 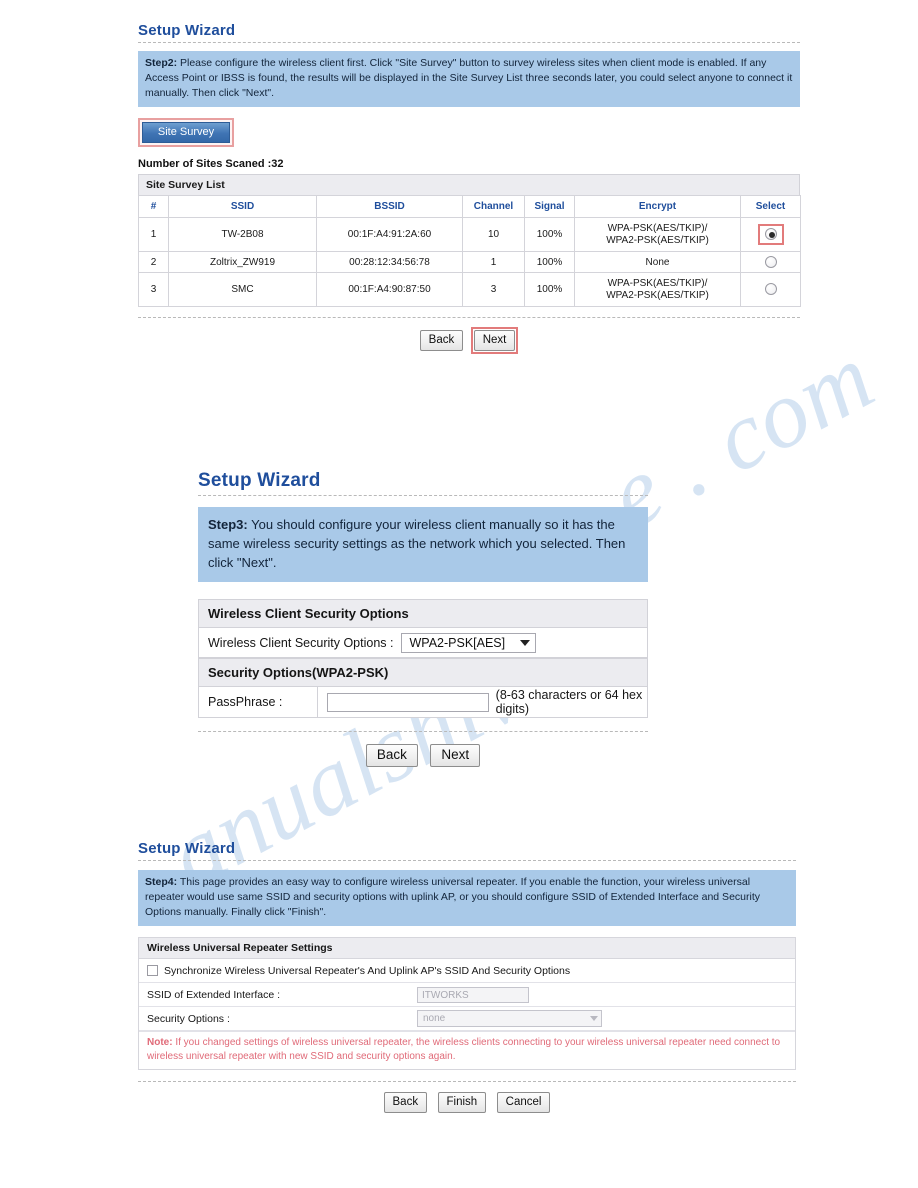 I want to click on wireless-client-security-options-label: Wireless Client Security Options :, so click(x=301, y=642).